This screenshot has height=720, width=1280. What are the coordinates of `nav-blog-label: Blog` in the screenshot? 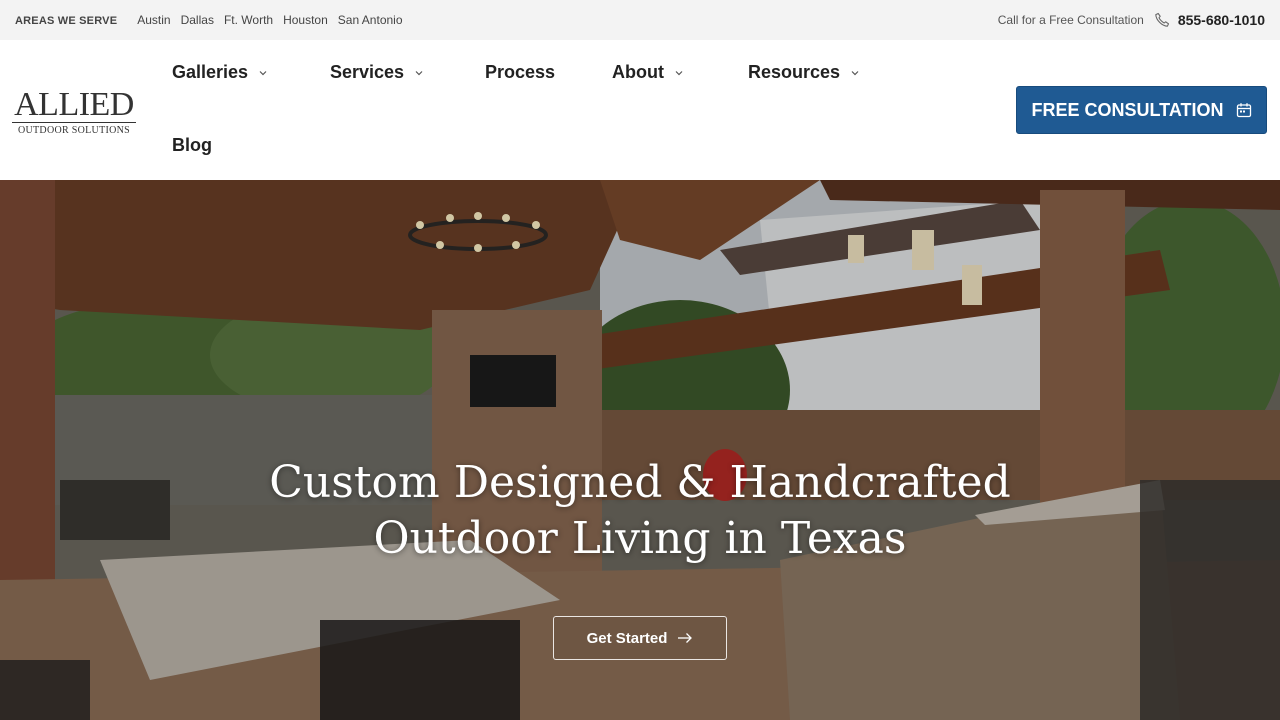 It's located at (192, 145).